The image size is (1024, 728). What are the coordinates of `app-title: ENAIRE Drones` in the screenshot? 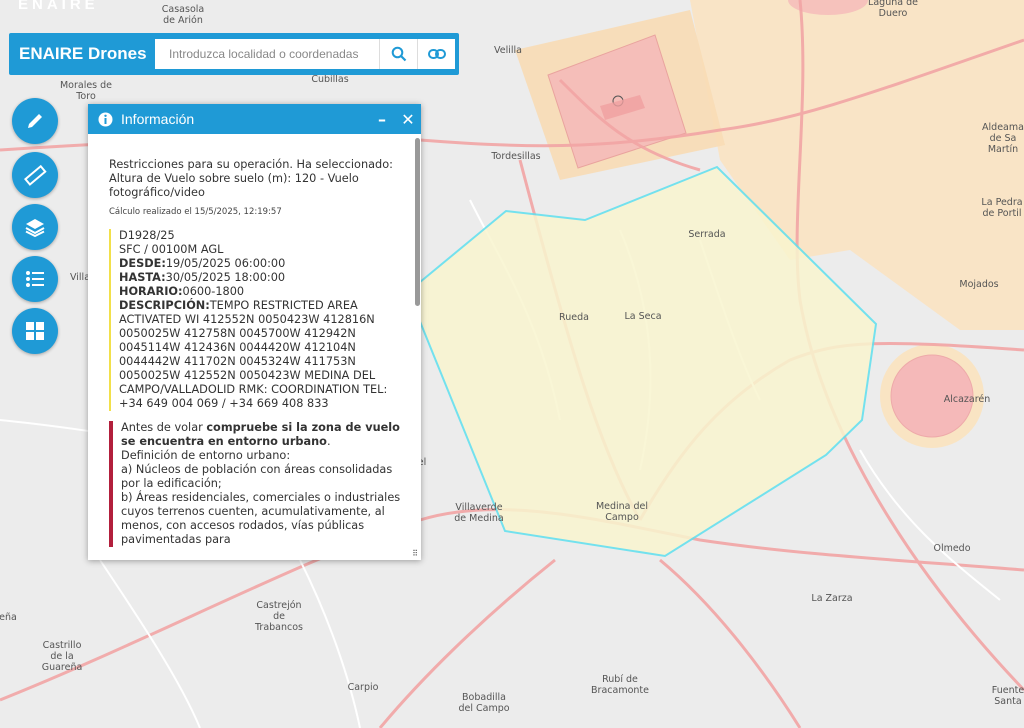 It's located at (83, 53).